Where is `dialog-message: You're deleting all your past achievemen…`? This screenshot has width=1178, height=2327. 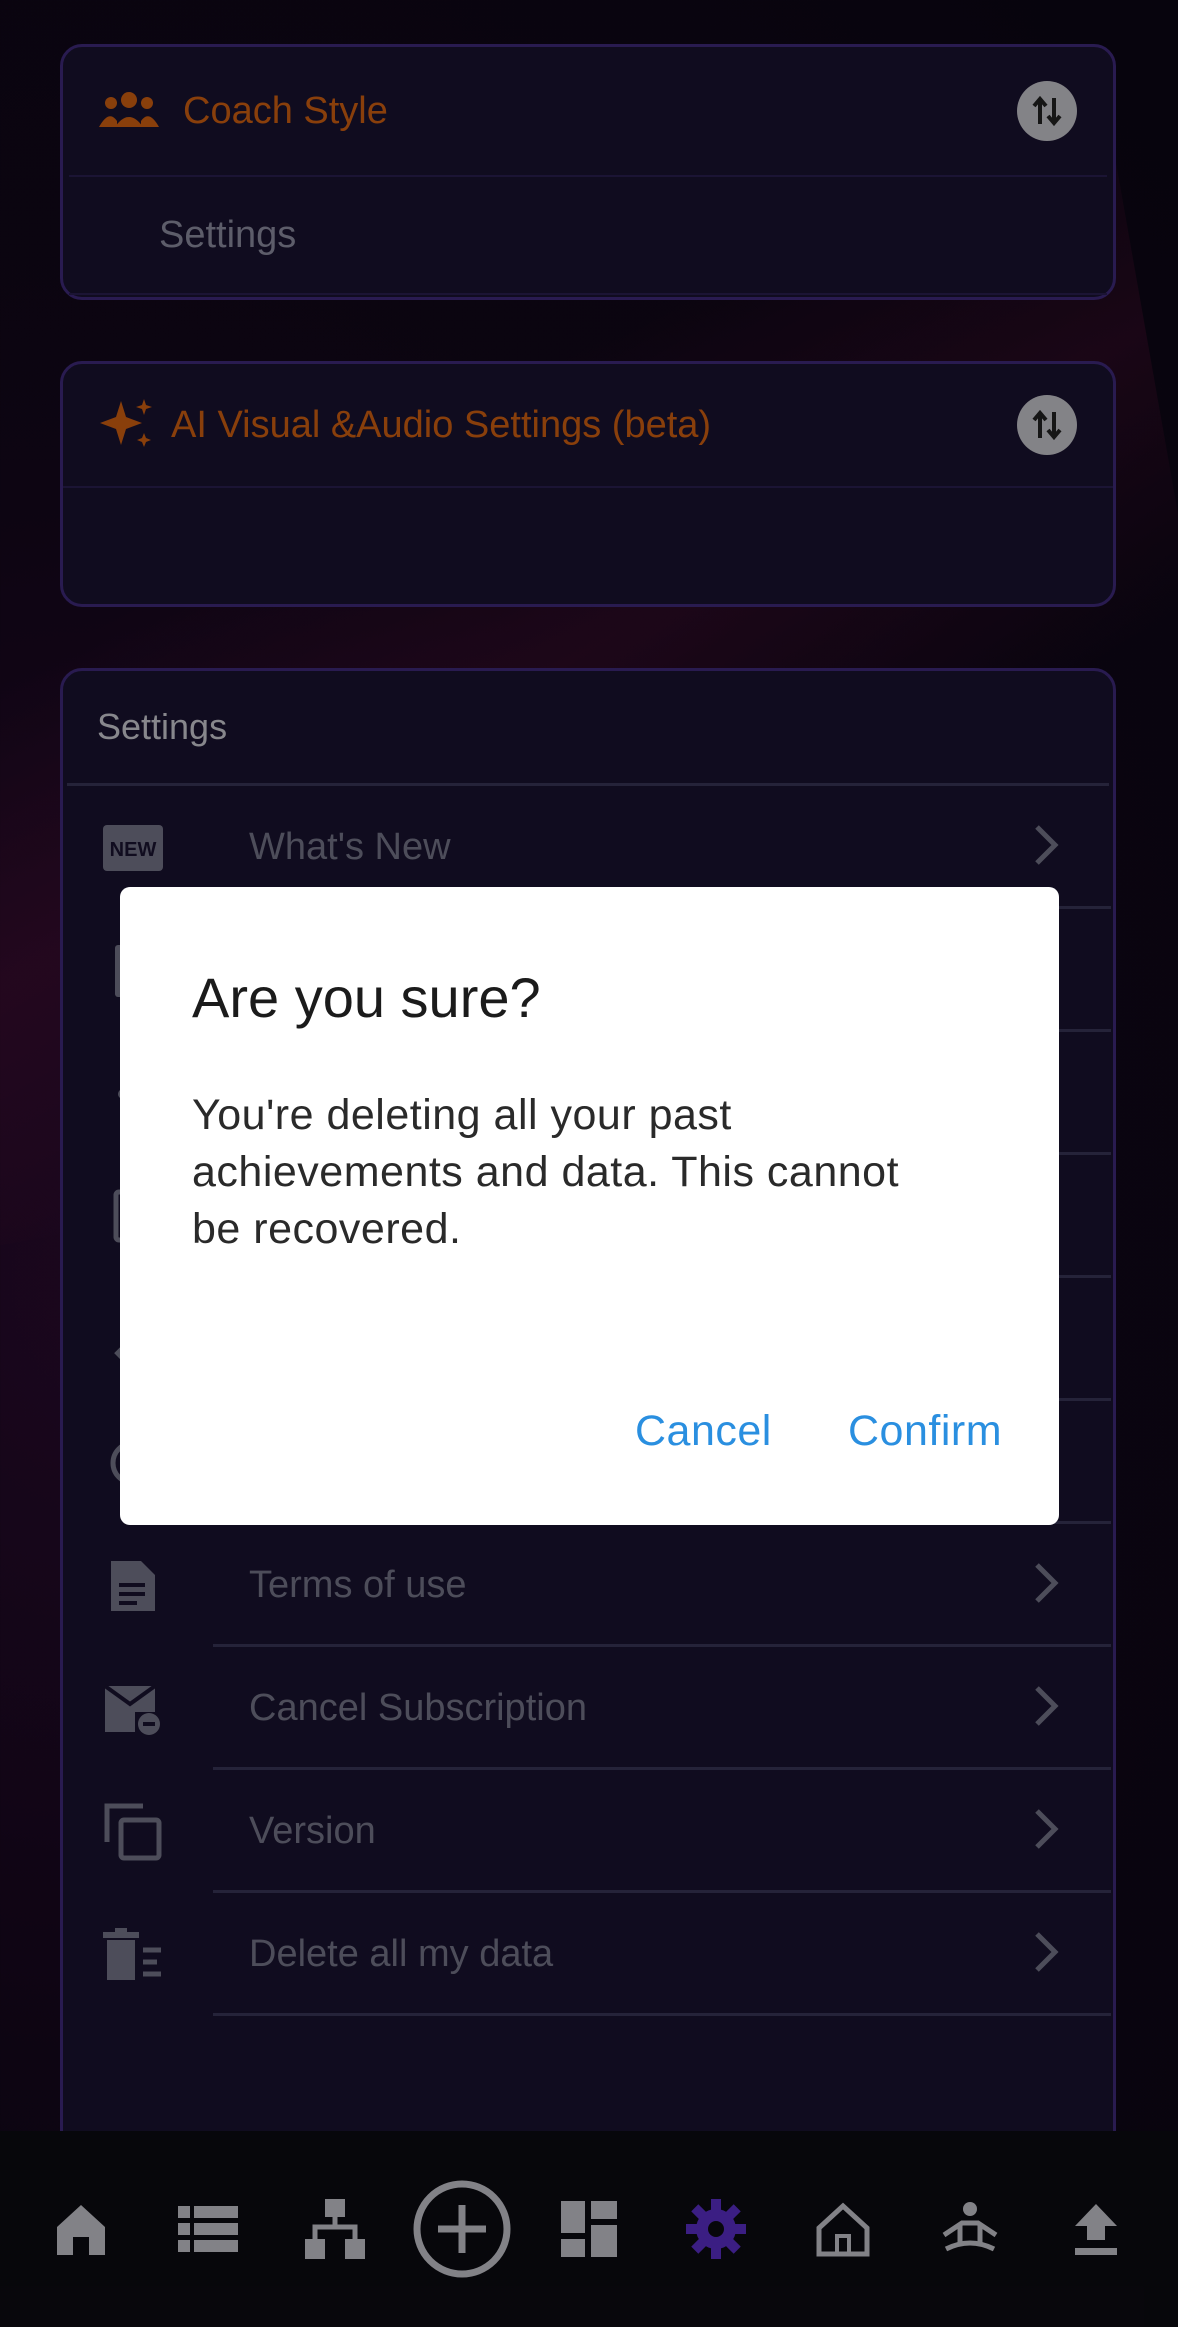 dialog-message: You're deleting all your past achievemen… is located at coordinates (546, 1172).